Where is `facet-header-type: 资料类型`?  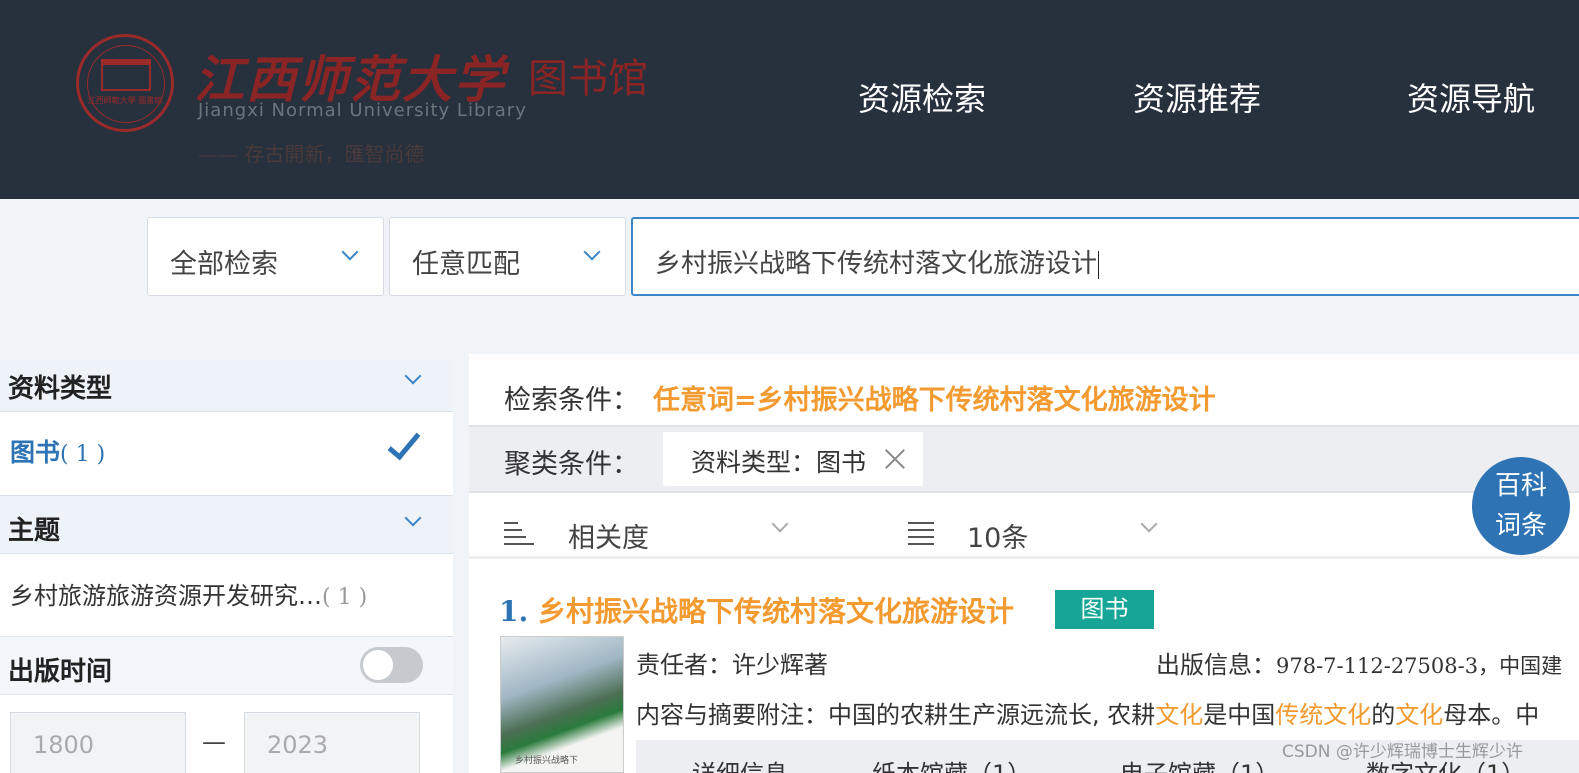
facet-header-type: 资料类型 is located at coordinates (226, 383).